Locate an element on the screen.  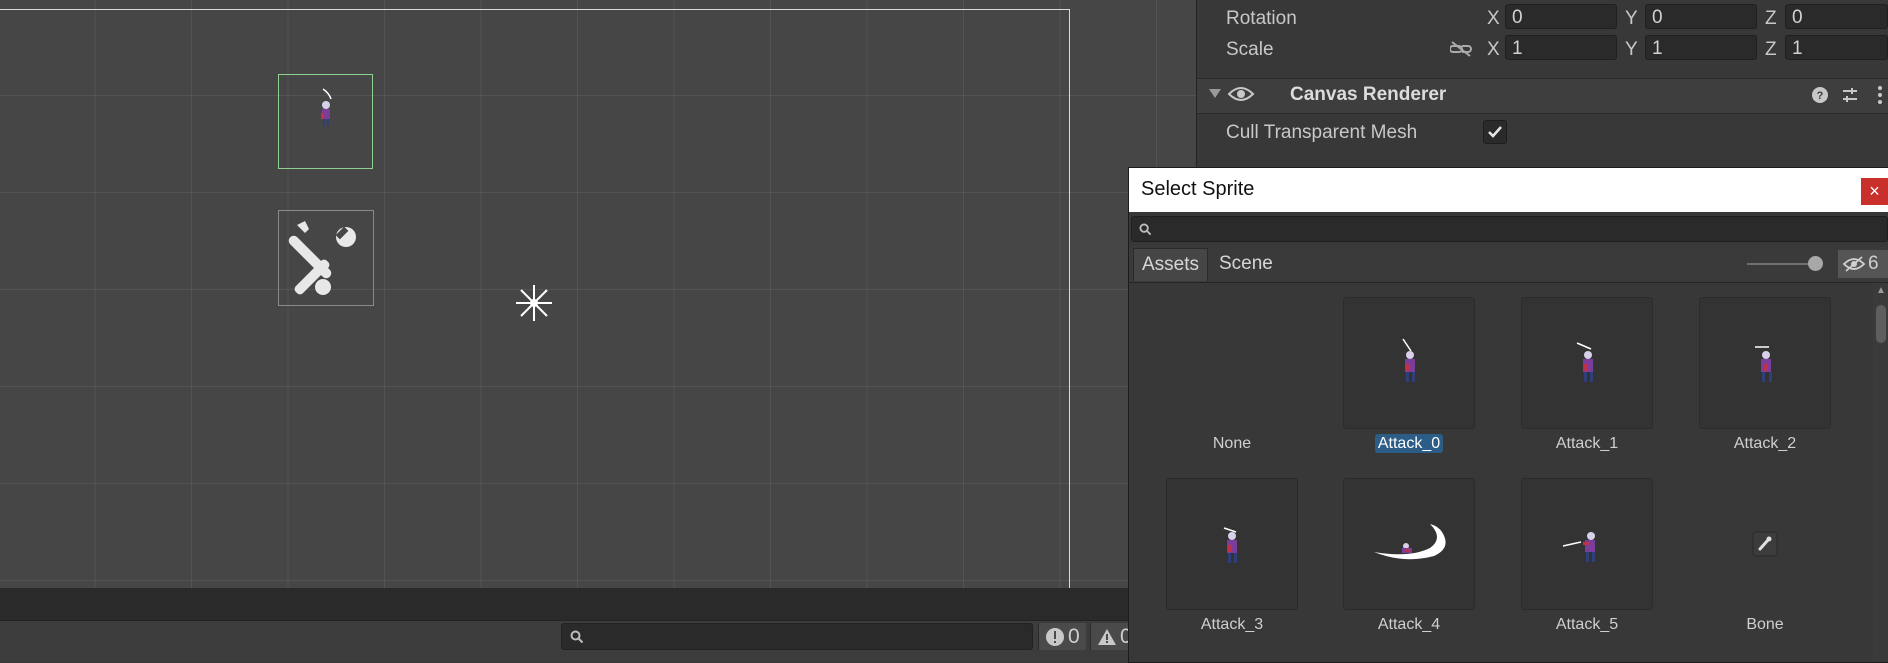
sprite-label-attack-3: Attack_3 is located at coordinates (1232, 624).